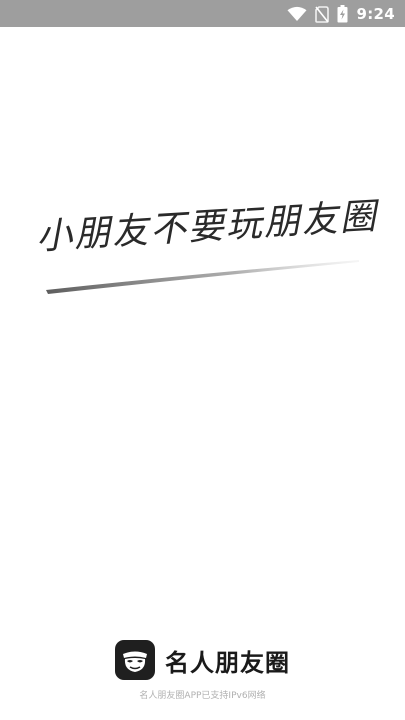  Describe the element at coordinates (135, 660) in the screenshot. I see `mask-face-logo-icon` at that location.